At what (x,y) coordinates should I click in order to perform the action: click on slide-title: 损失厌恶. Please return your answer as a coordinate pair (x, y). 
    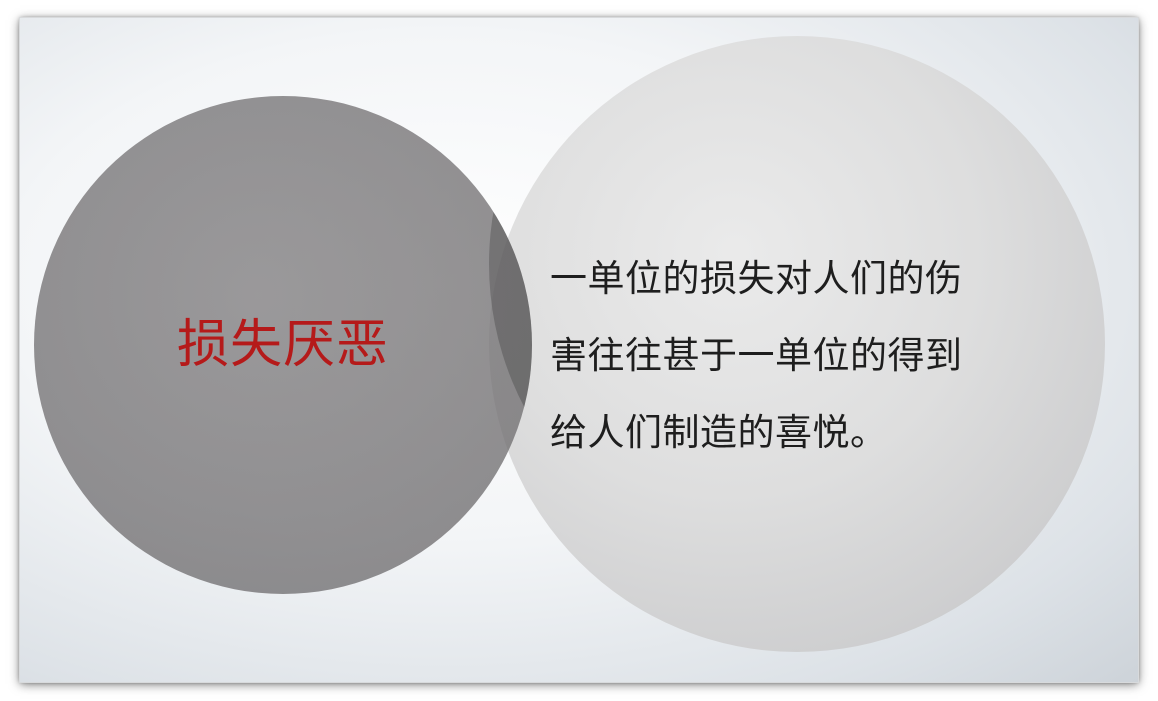
    Looking at the image, I should click on (282, 345).